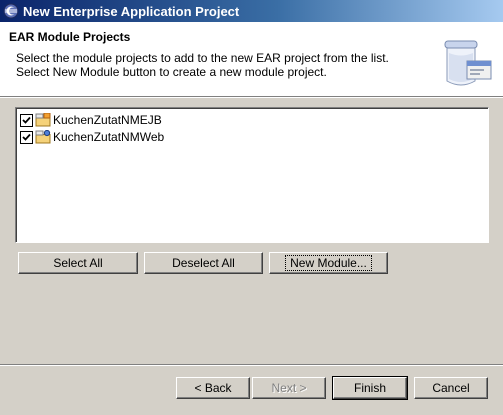 The image size is (503, 415). I want to click on next-label: Next >, so click(289, 388).